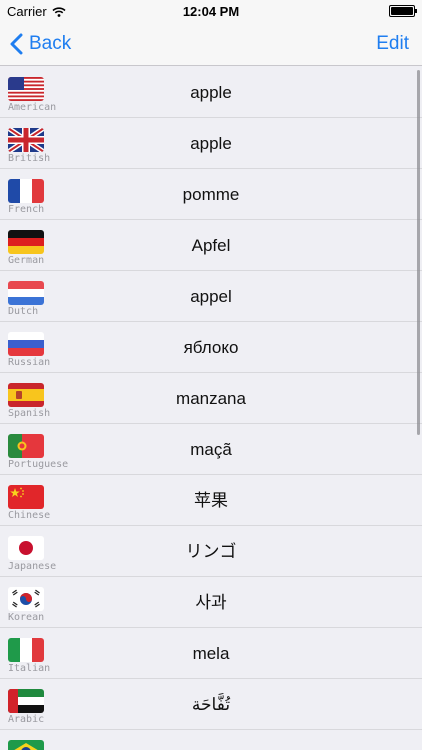 The image size is (422, 750). I want to click on edit-button: Edit, so click(392, 44).